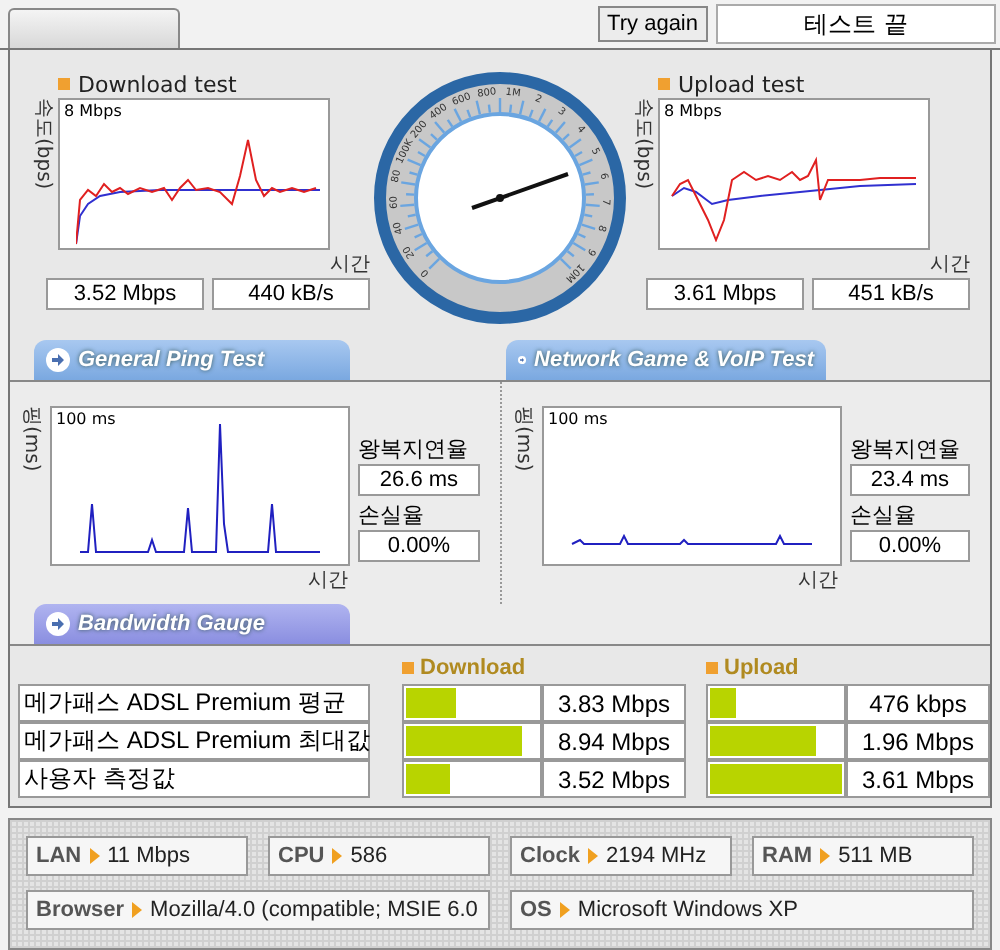 This screenshot has width=1000, height=950. Describe the element at coordinates (194, 779) in the screenshot. I see `row-label: 사용자 측정값` at that location.